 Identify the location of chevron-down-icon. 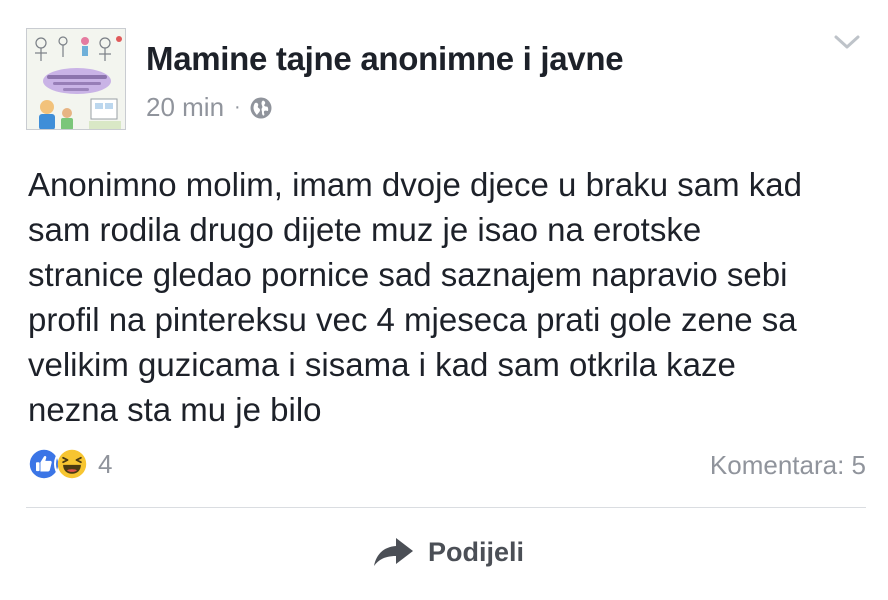
(847, 42).